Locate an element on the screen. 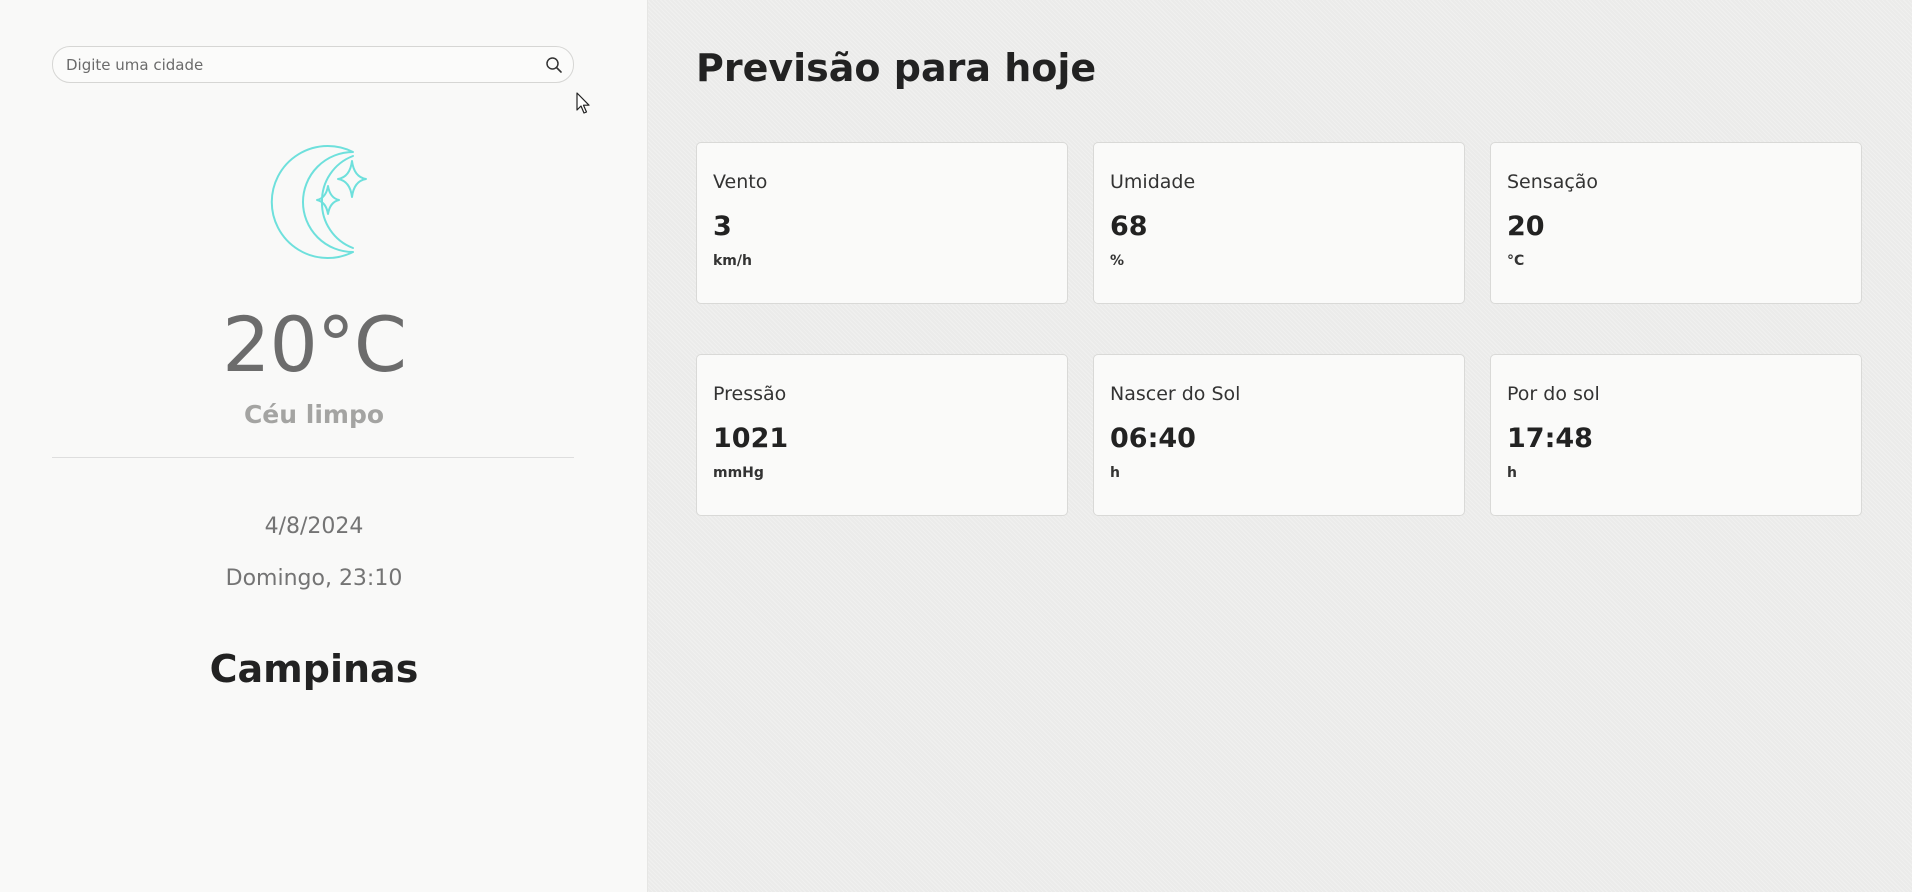 Image resolution: width=1912 pixels, height=892 pixels. weather-condition: Céu limpo is located at coordinates (314, 414).